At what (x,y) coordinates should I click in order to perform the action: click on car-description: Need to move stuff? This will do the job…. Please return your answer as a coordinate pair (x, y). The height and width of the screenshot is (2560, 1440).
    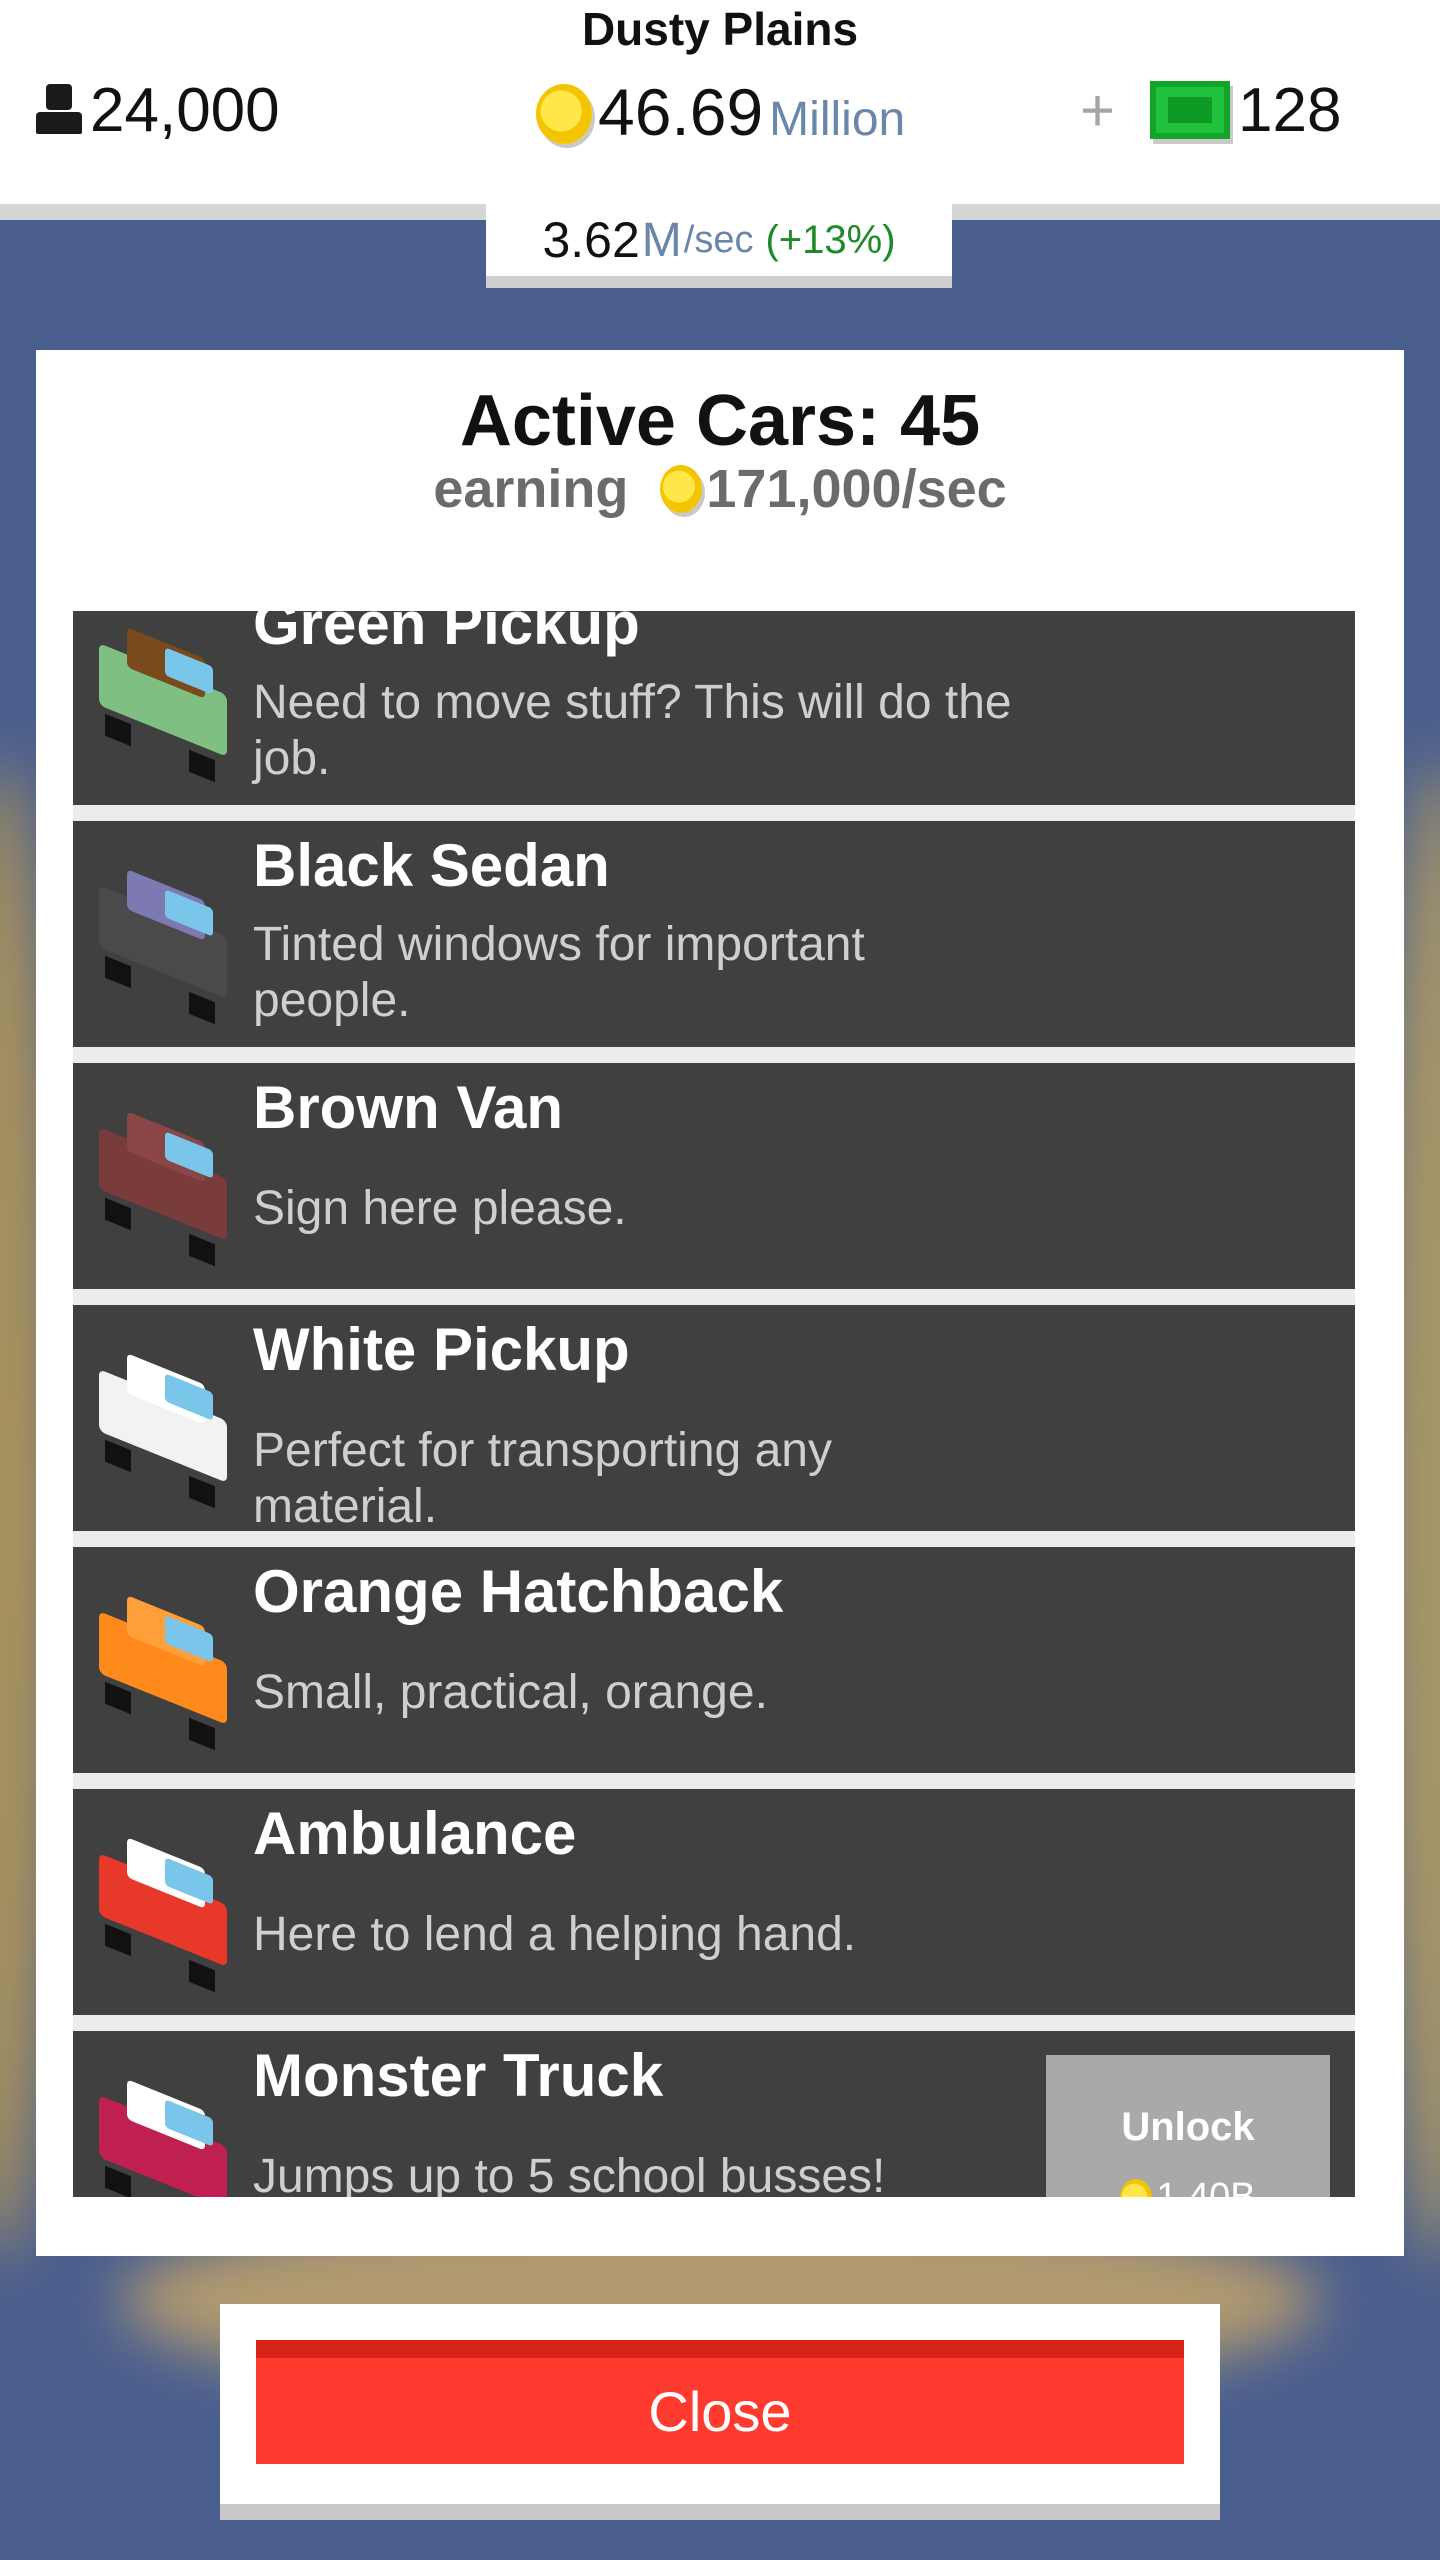
    Looking at the image, I should click on (632, 730).